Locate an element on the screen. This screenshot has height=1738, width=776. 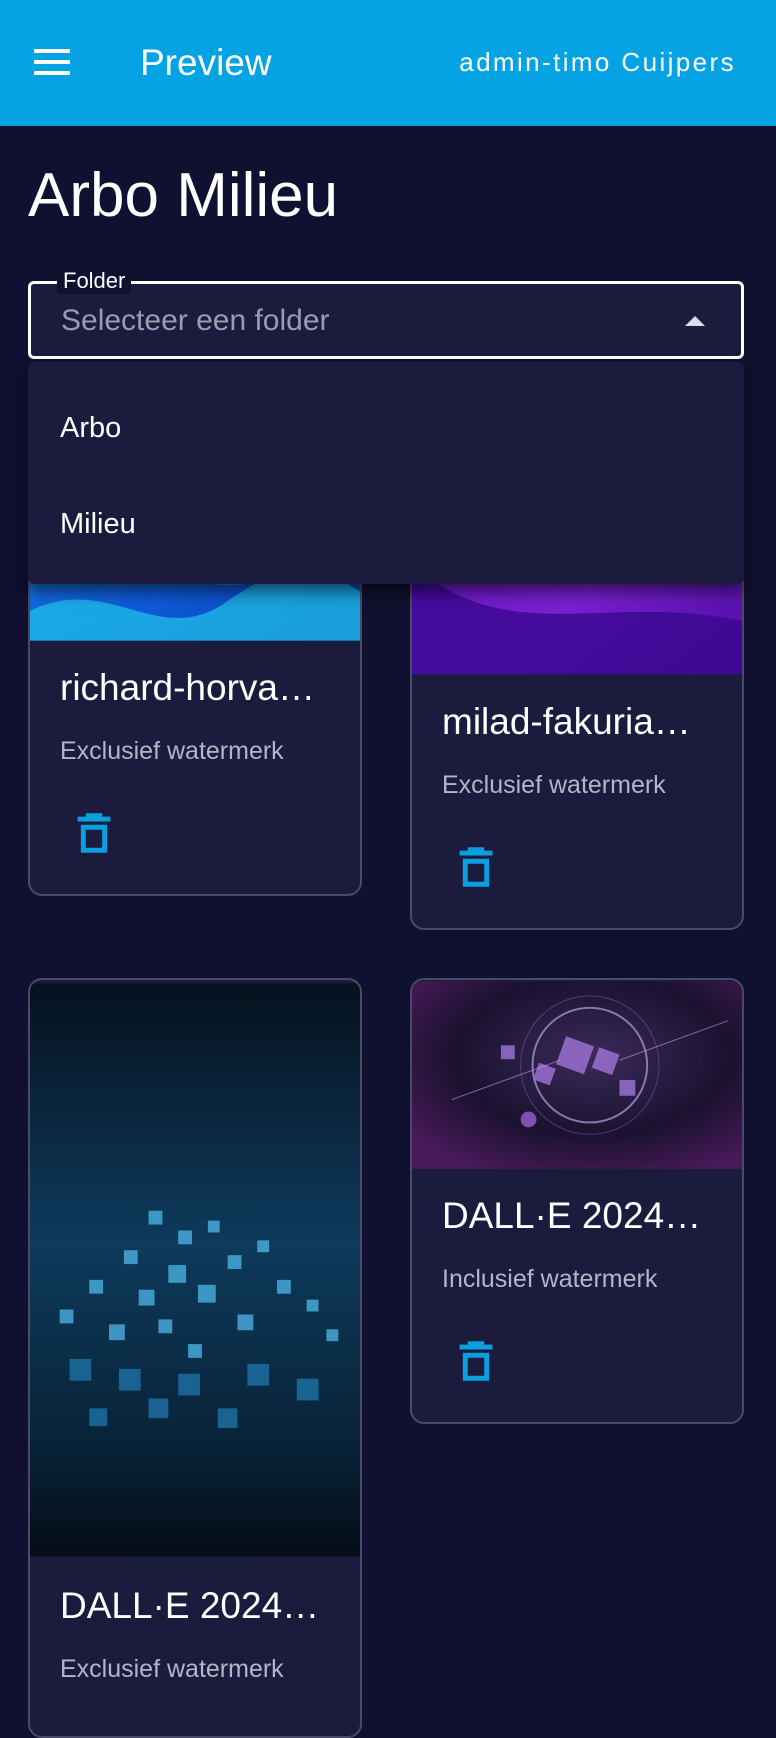
folder-select-placeholder: Selecteer een folder is located at coordinates (195, 320).